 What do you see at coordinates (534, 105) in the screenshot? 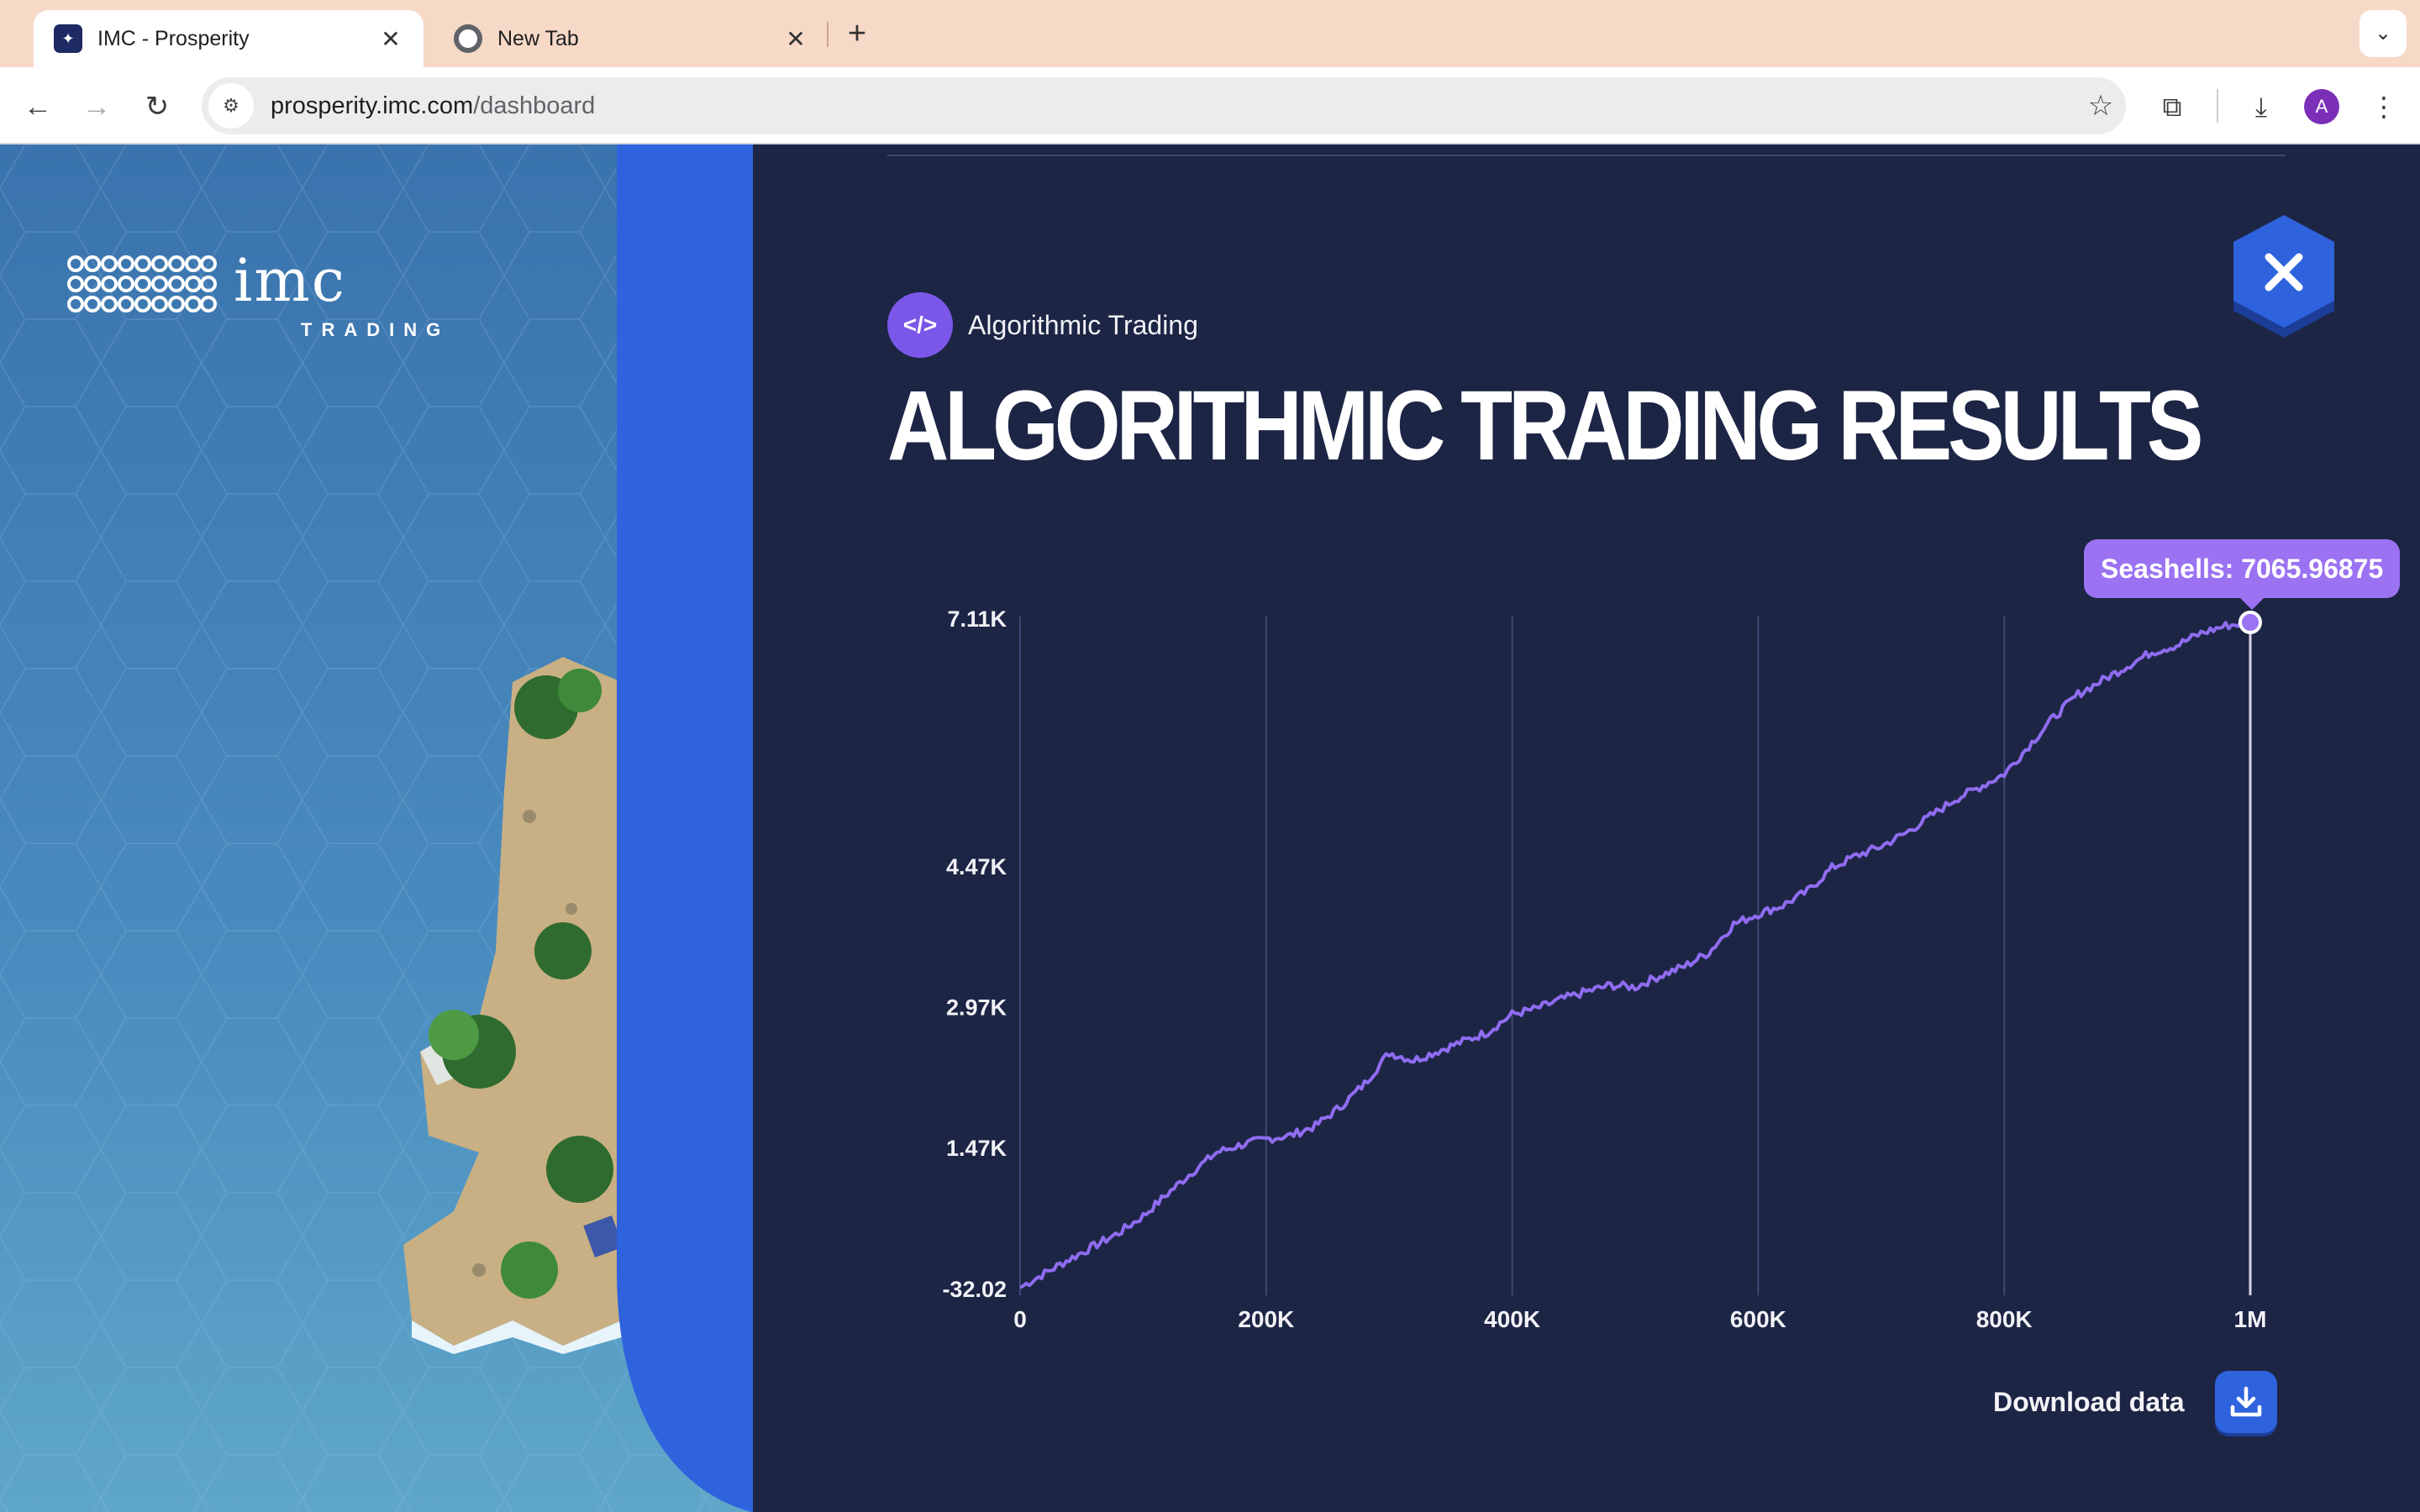
I see `url-path: /dashboard` at bounding box center [534, 105].